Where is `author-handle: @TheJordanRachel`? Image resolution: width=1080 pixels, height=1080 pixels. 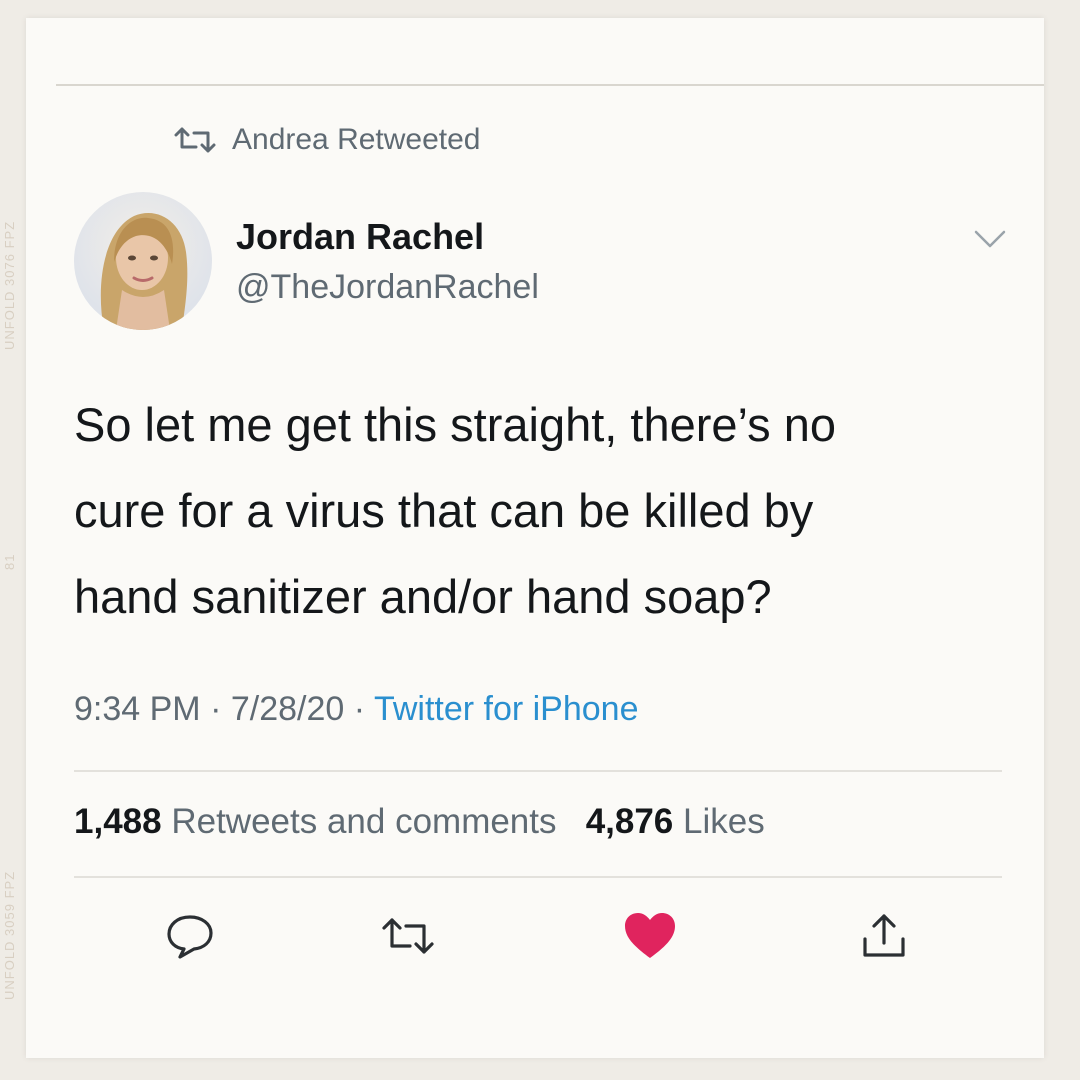 author-handle: @TheJordanRachel is located at coordinates (387, 287).